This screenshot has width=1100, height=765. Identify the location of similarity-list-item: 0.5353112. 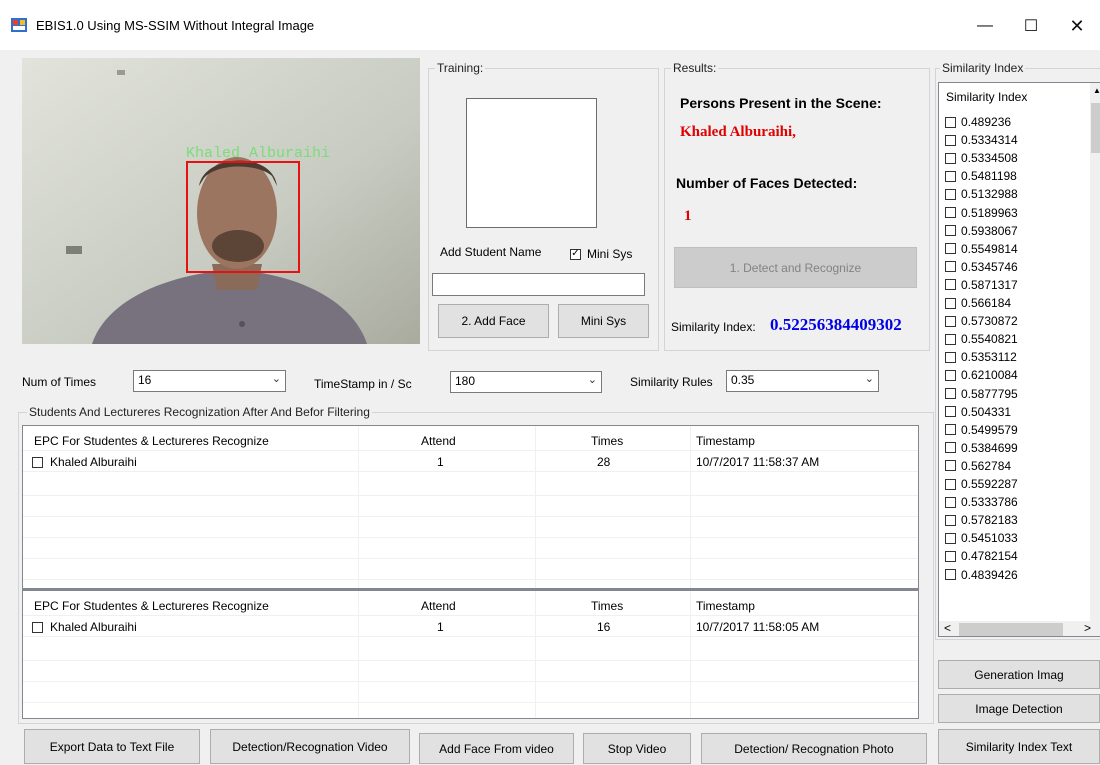
(981, 357).